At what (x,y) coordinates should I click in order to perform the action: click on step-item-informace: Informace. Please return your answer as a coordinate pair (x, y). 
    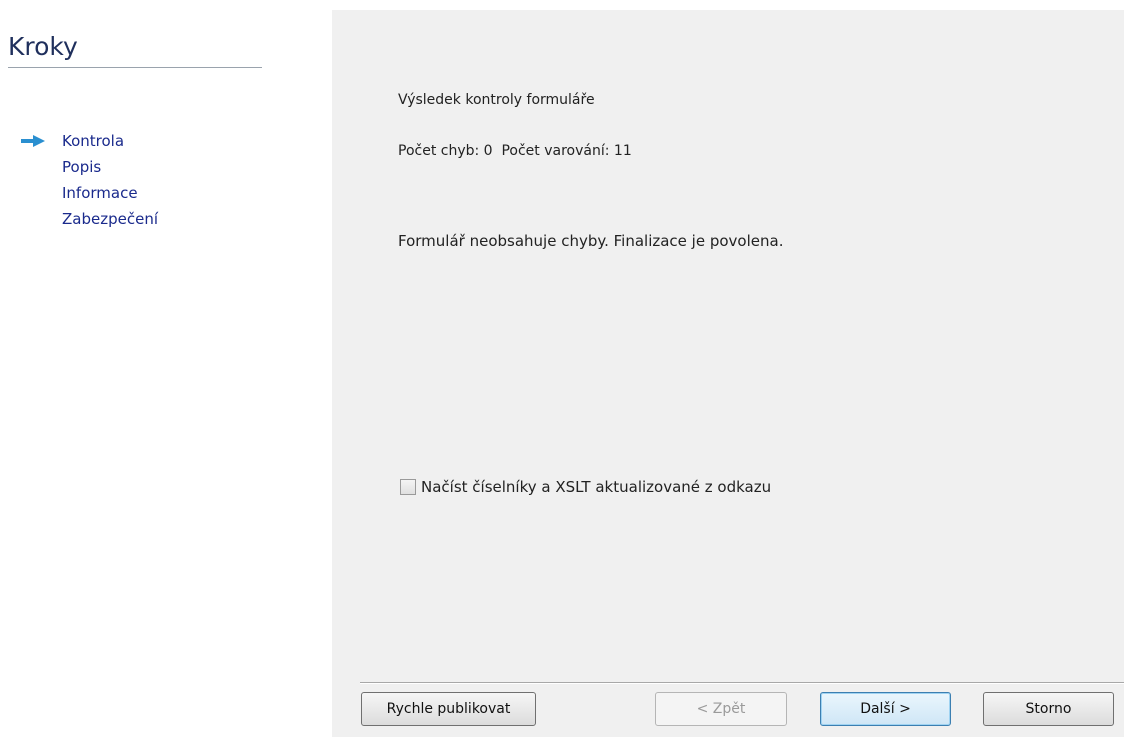
    Looking at the image, I should click on (79, 193).